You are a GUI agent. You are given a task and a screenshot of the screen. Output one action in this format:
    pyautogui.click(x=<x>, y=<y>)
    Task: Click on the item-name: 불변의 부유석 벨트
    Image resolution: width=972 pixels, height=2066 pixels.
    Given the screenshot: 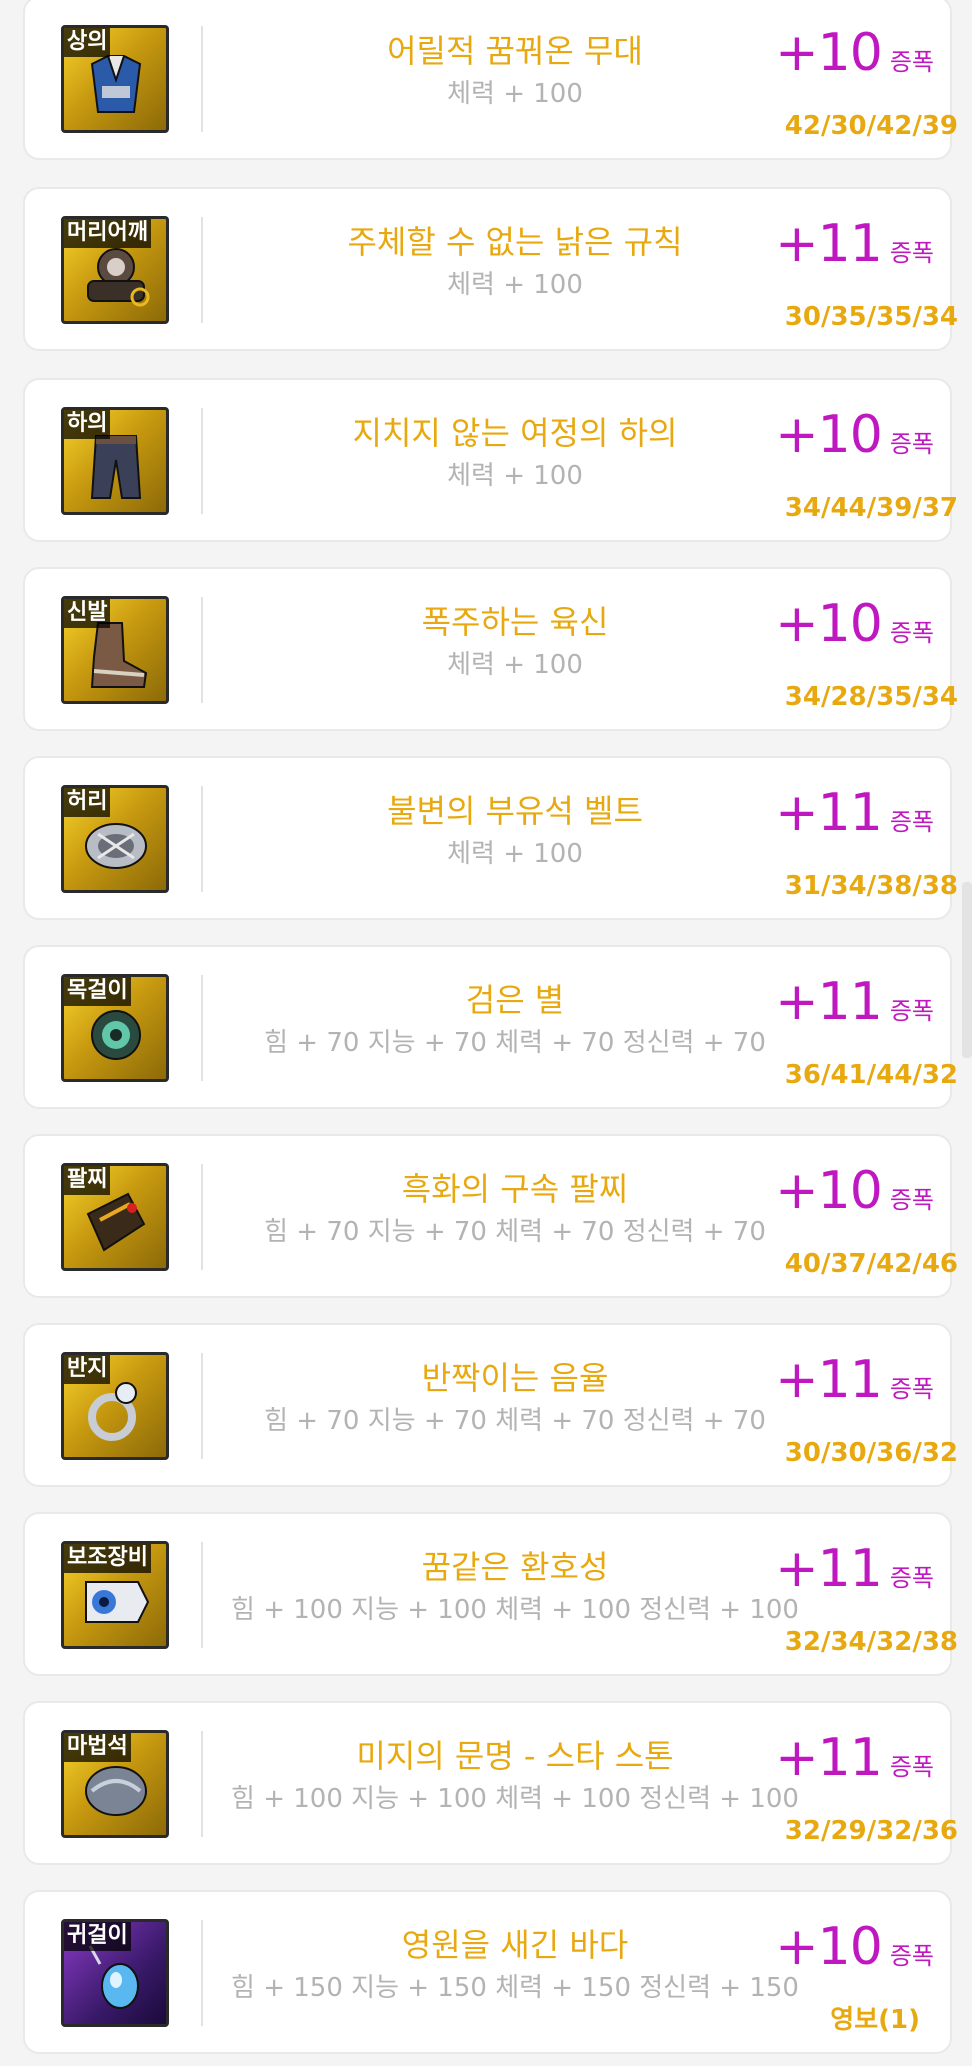 What is the action you would take?
    pyautogui.click(x=515, y=811)
    